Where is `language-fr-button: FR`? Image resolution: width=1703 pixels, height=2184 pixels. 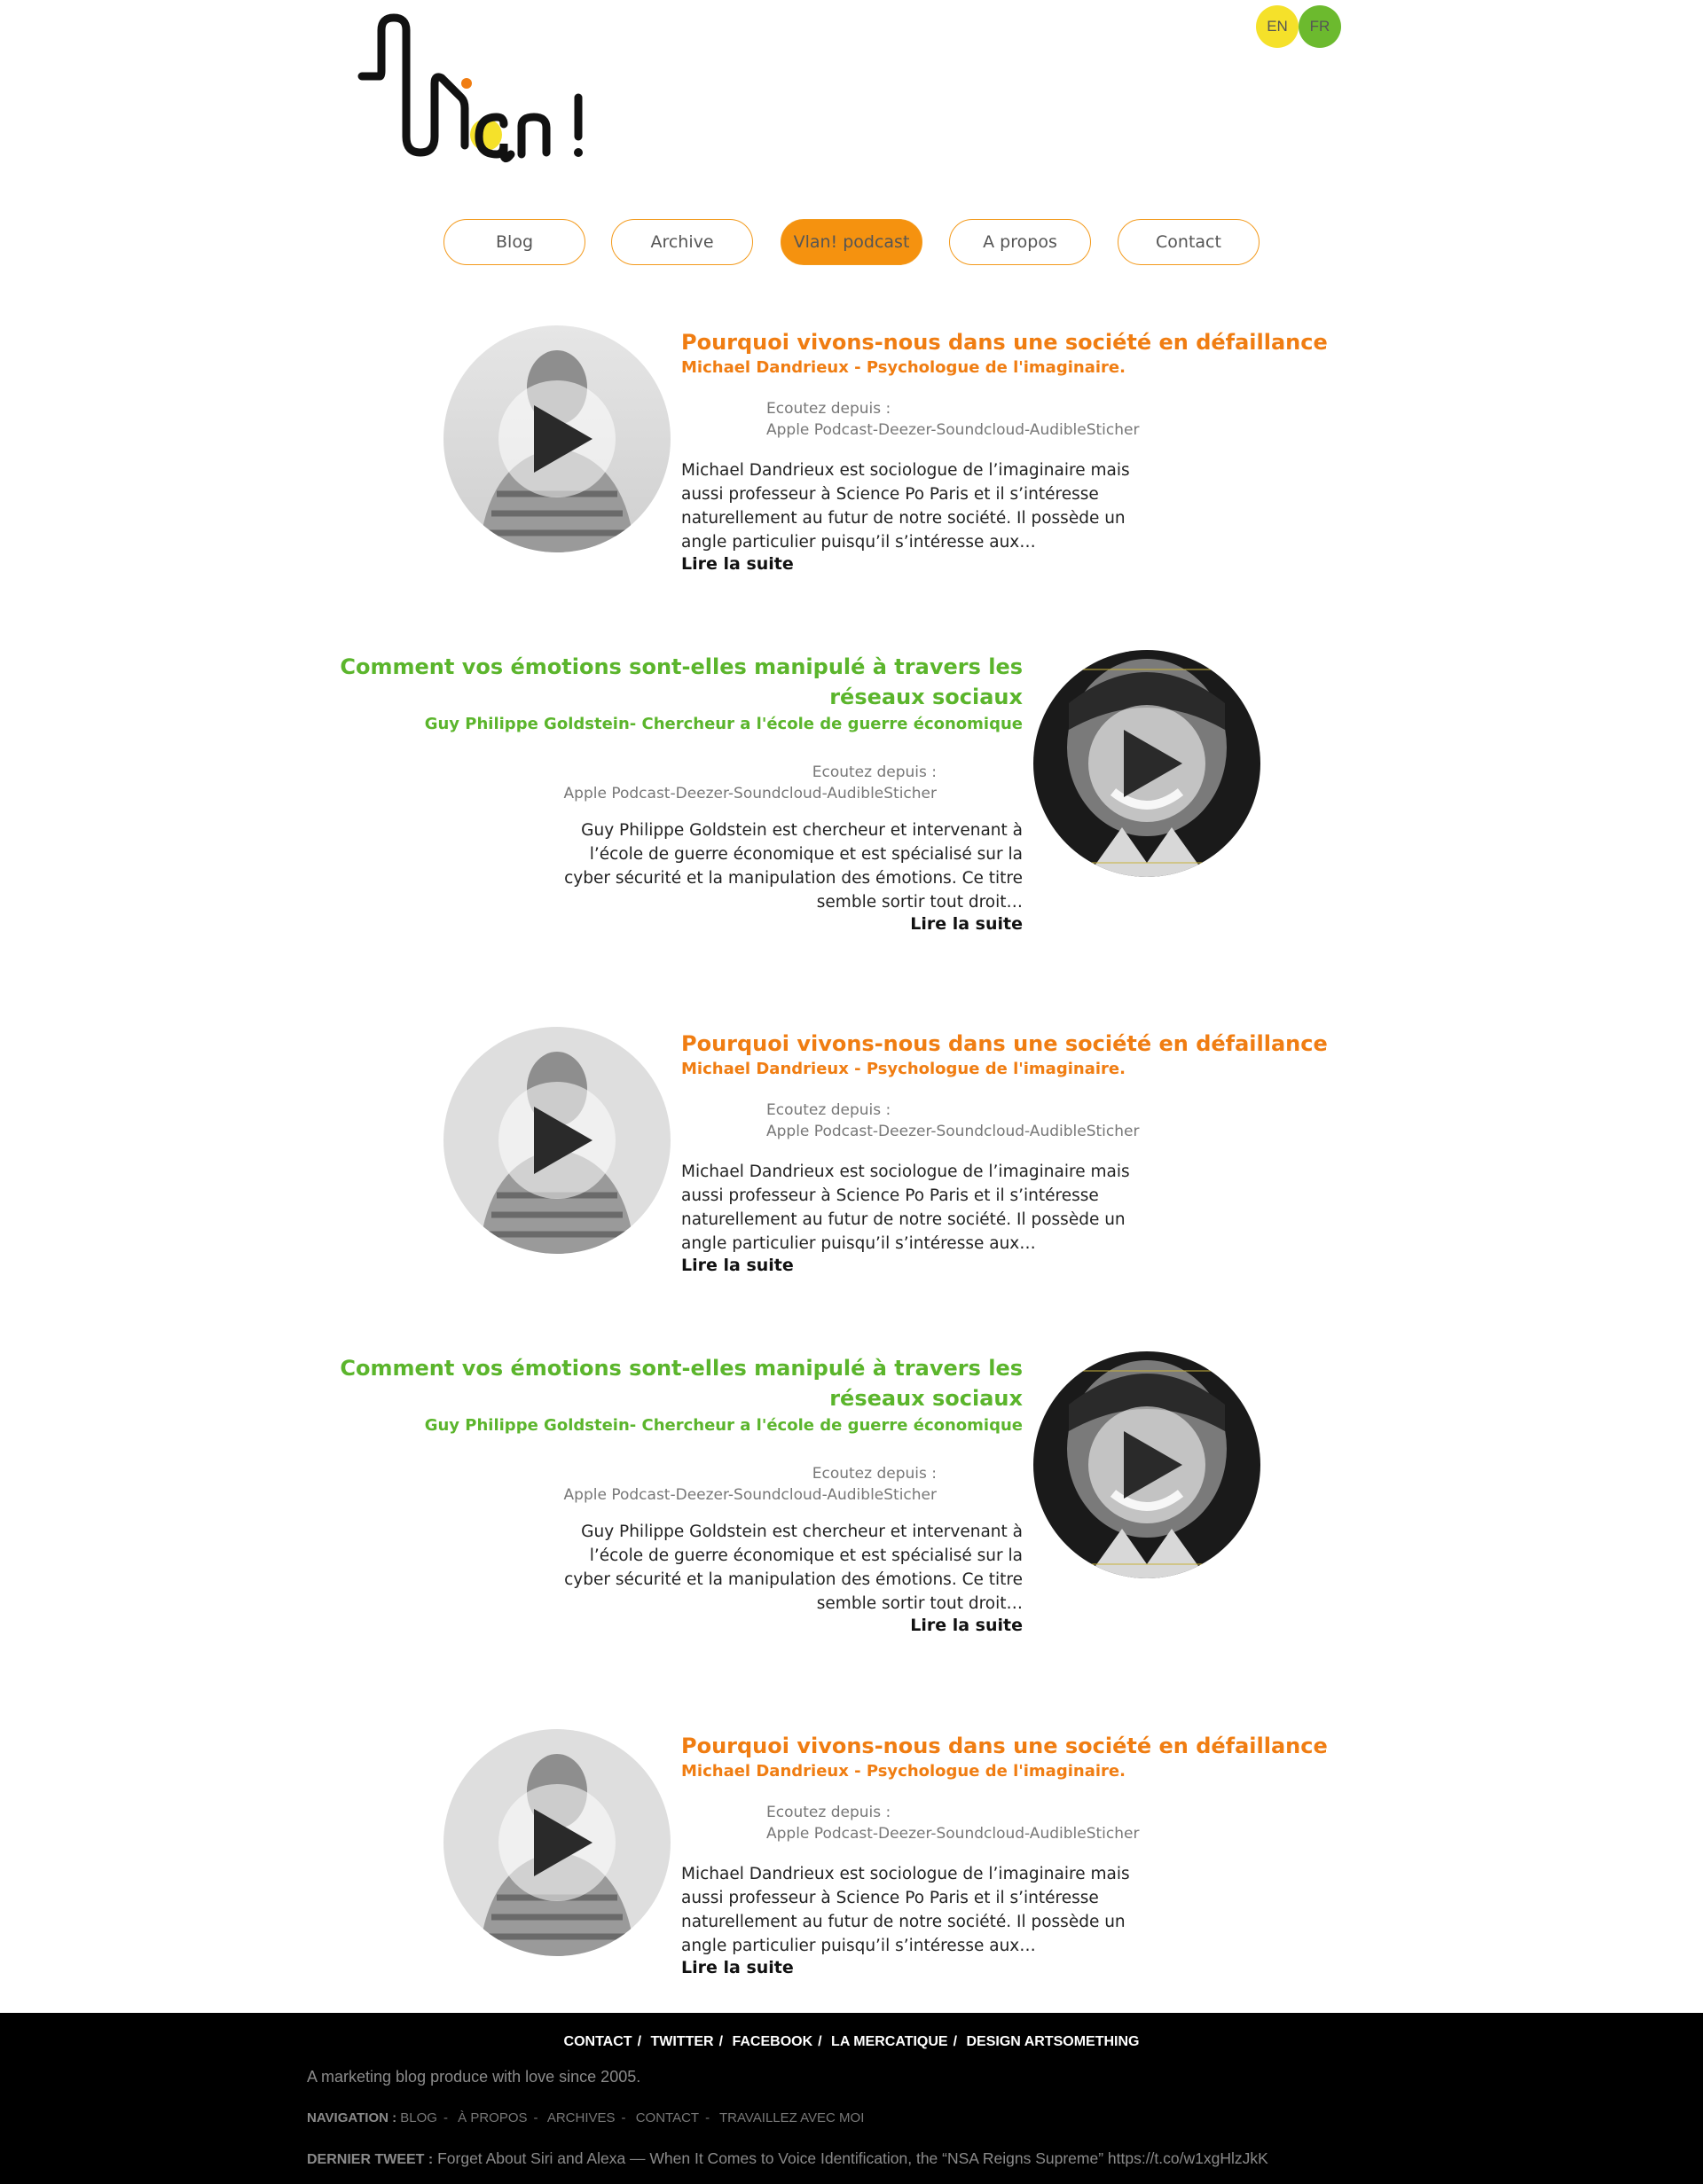
language-fr-button: FR is located at coordinates (1320, 26).